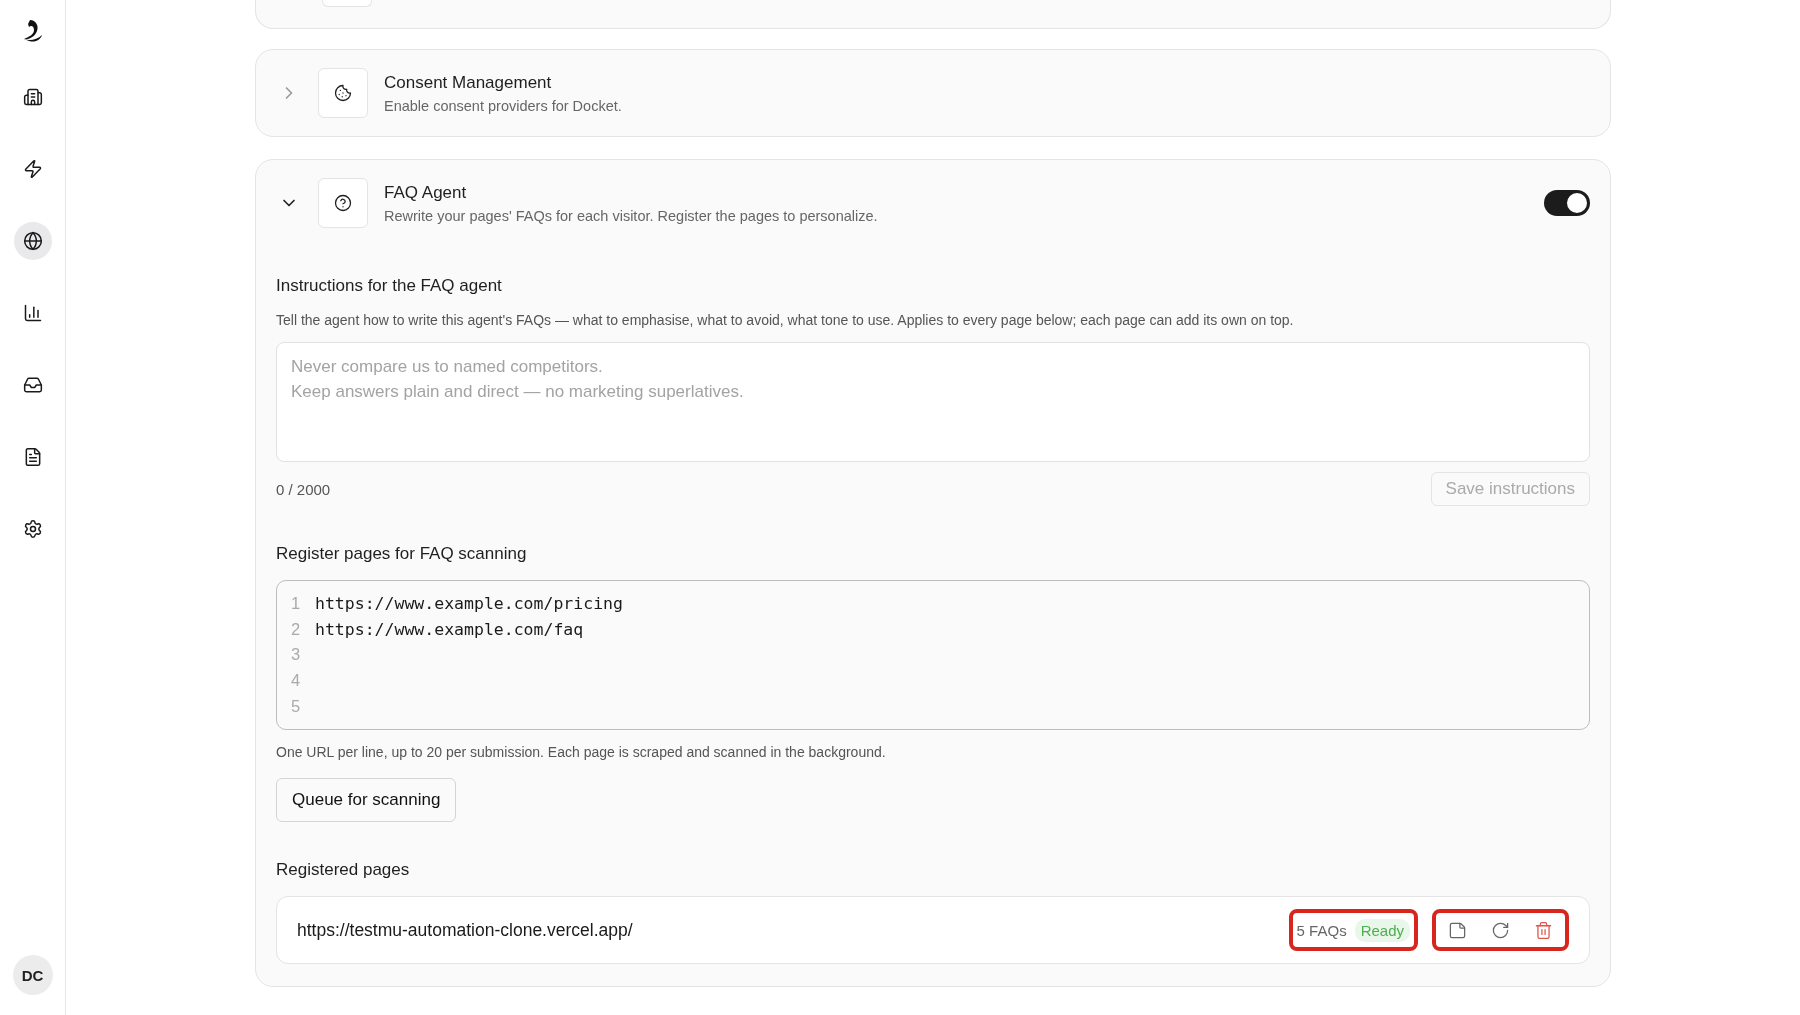  What do you see at coordinates (296, 655) in the screenshot?
I see `line-number: 3` at bounding box center [296, 655].